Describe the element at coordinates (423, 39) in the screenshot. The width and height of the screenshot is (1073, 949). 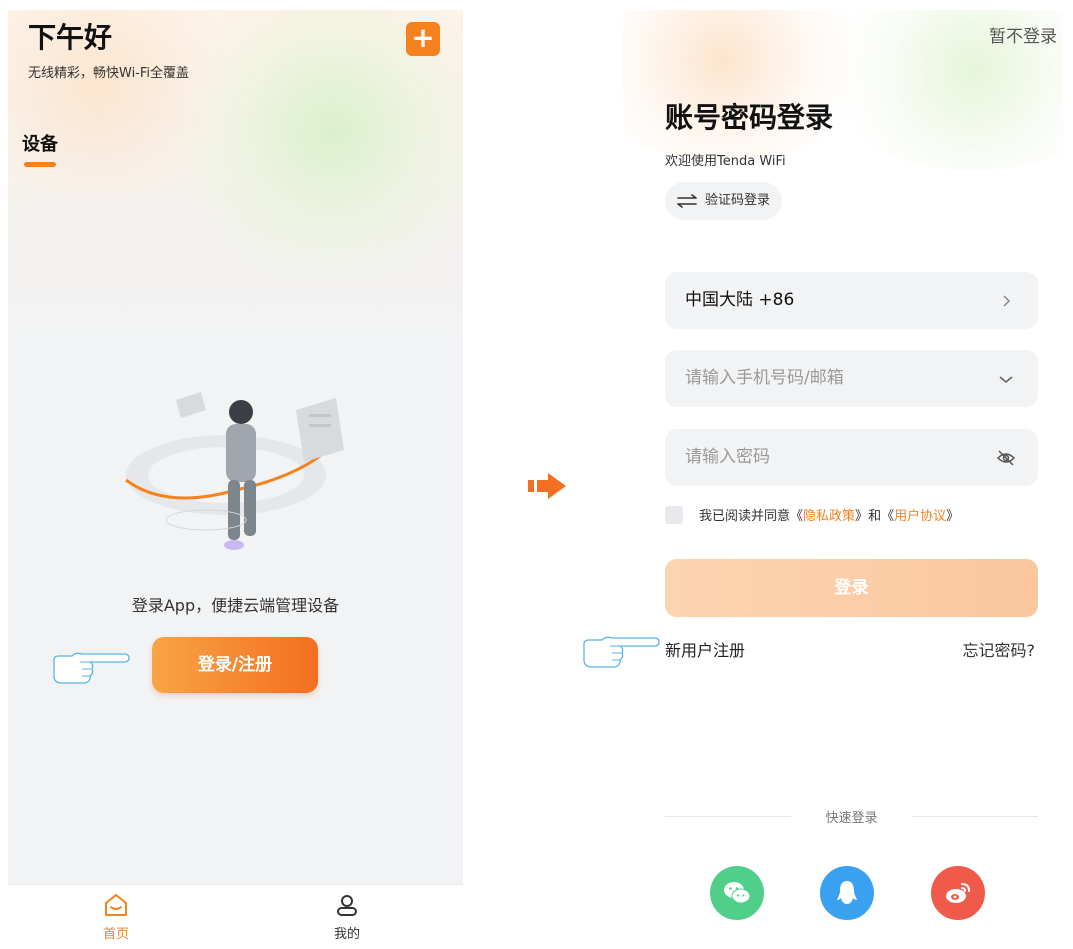
I see `add-device-button: +` at that location.